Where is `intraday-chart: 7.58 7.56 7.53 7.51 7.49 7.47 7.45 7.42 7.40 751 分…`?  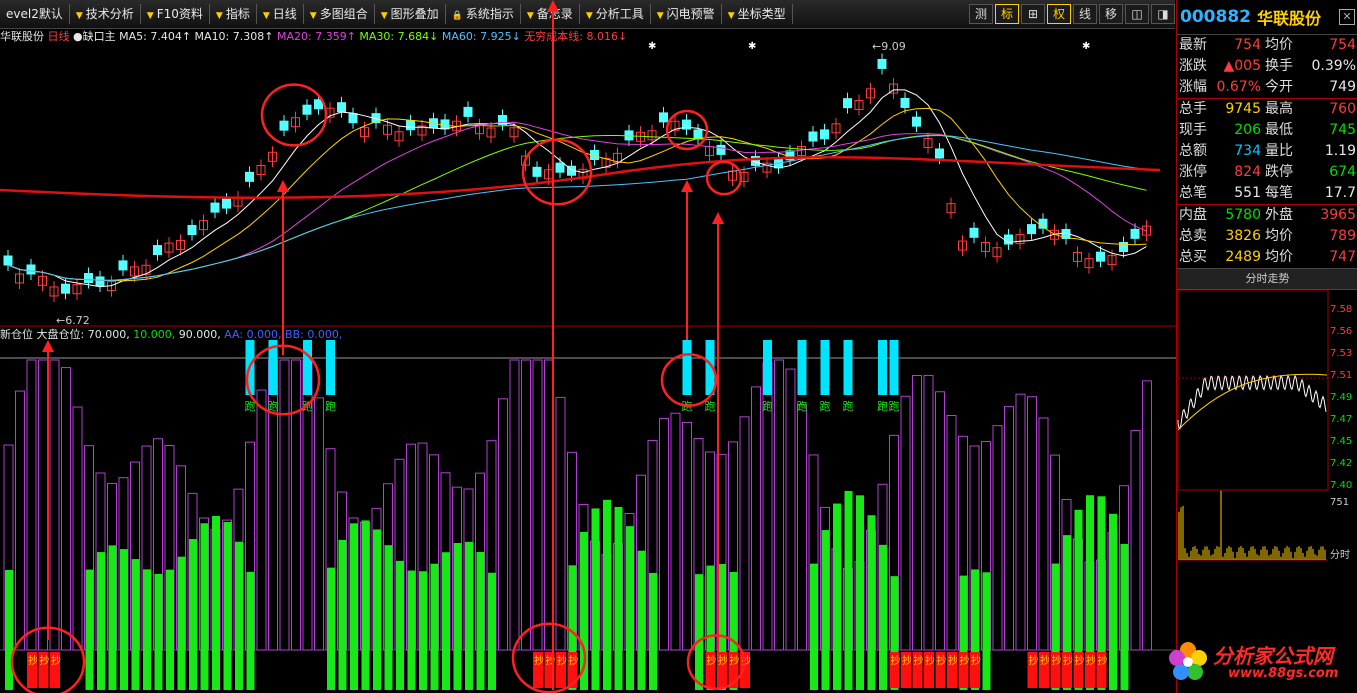
intraday-chart: 7.58 7.56 7.53 7.51 7.49 7.47 7.45 7.42 7.40 751 分… is located at coordinates (1267, 434).